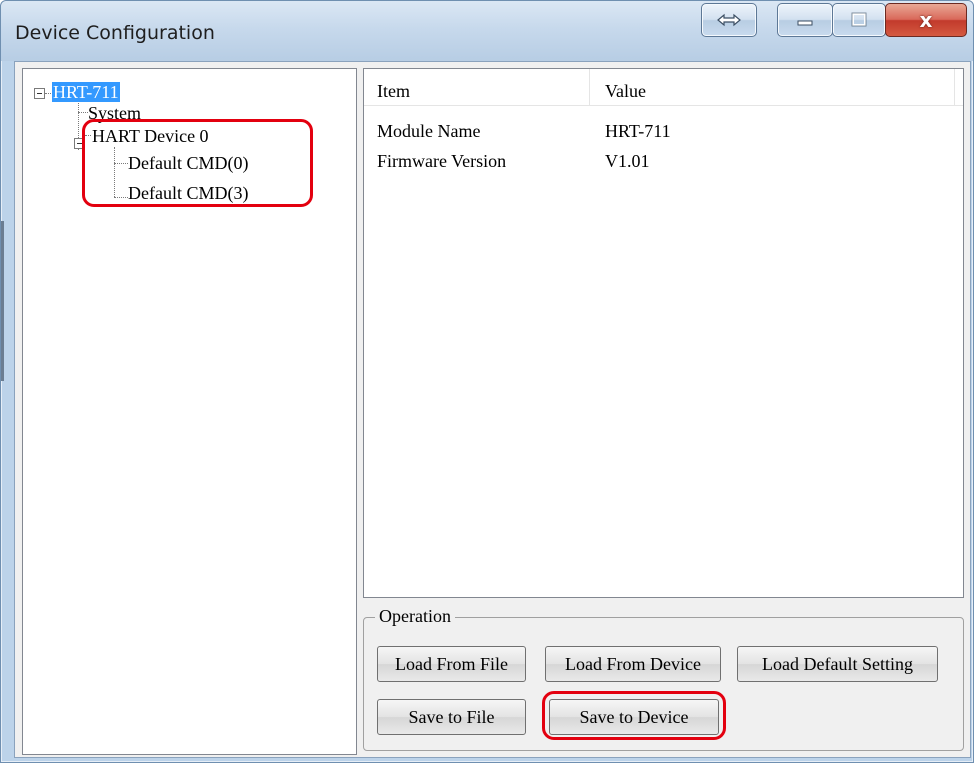 The width and height of the screenshot is (974, 763). What do you see at coordinates (451, 664) in the screenshot?
I see `load-from-file-button: Load From File` at bounding box center [451, 664].